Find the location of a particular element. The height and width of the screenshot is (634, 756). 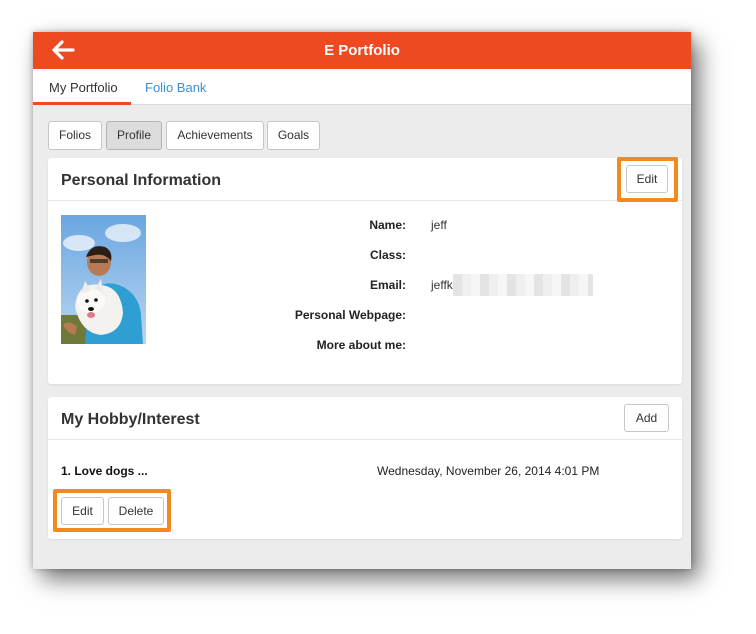

hobby-interest-header: My Hobby/Interest Add is located at coordinates (365, 418).